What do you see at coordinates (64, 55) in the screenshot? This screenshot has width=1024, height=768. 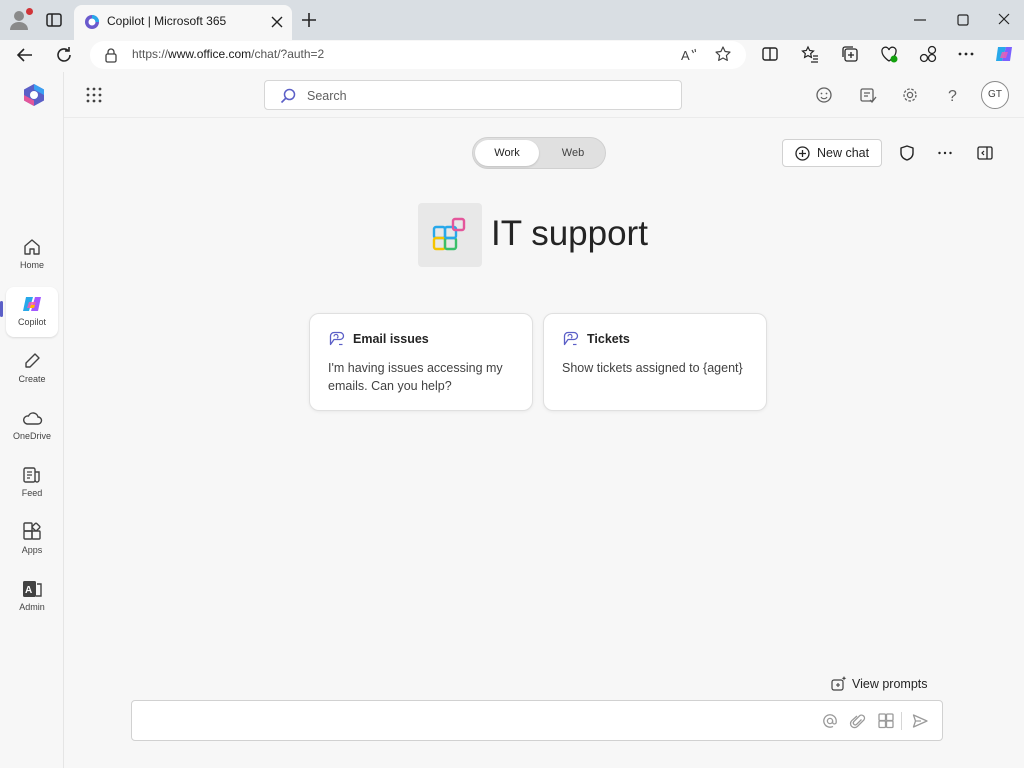 I see `refresh-icon` at bounding box center [64, 55].